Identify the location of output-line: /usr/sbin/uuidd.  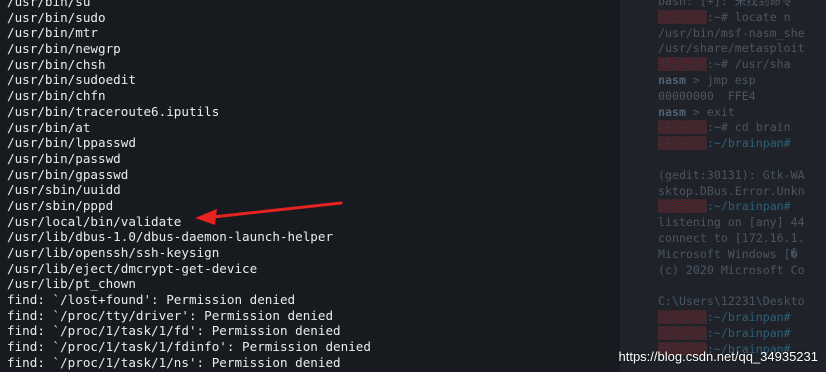
(64, 190).